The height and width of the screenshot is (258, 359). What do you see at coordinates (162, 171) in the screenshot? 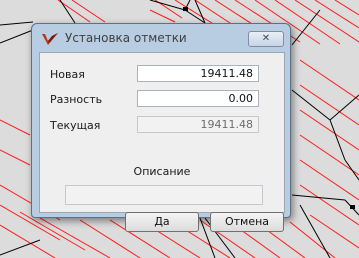
I see `description-label: Описание` at bounding box center [162, 171].